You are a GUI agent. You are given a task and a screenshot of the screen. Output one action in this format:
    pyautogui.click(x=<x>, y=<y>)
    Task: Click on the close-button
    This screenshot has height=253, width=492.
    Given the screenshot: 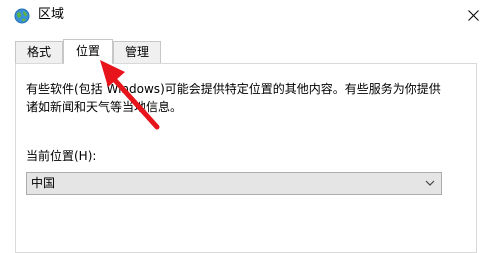 What is the action you would take?
    pyautogui.click(x=473, y=15)
    